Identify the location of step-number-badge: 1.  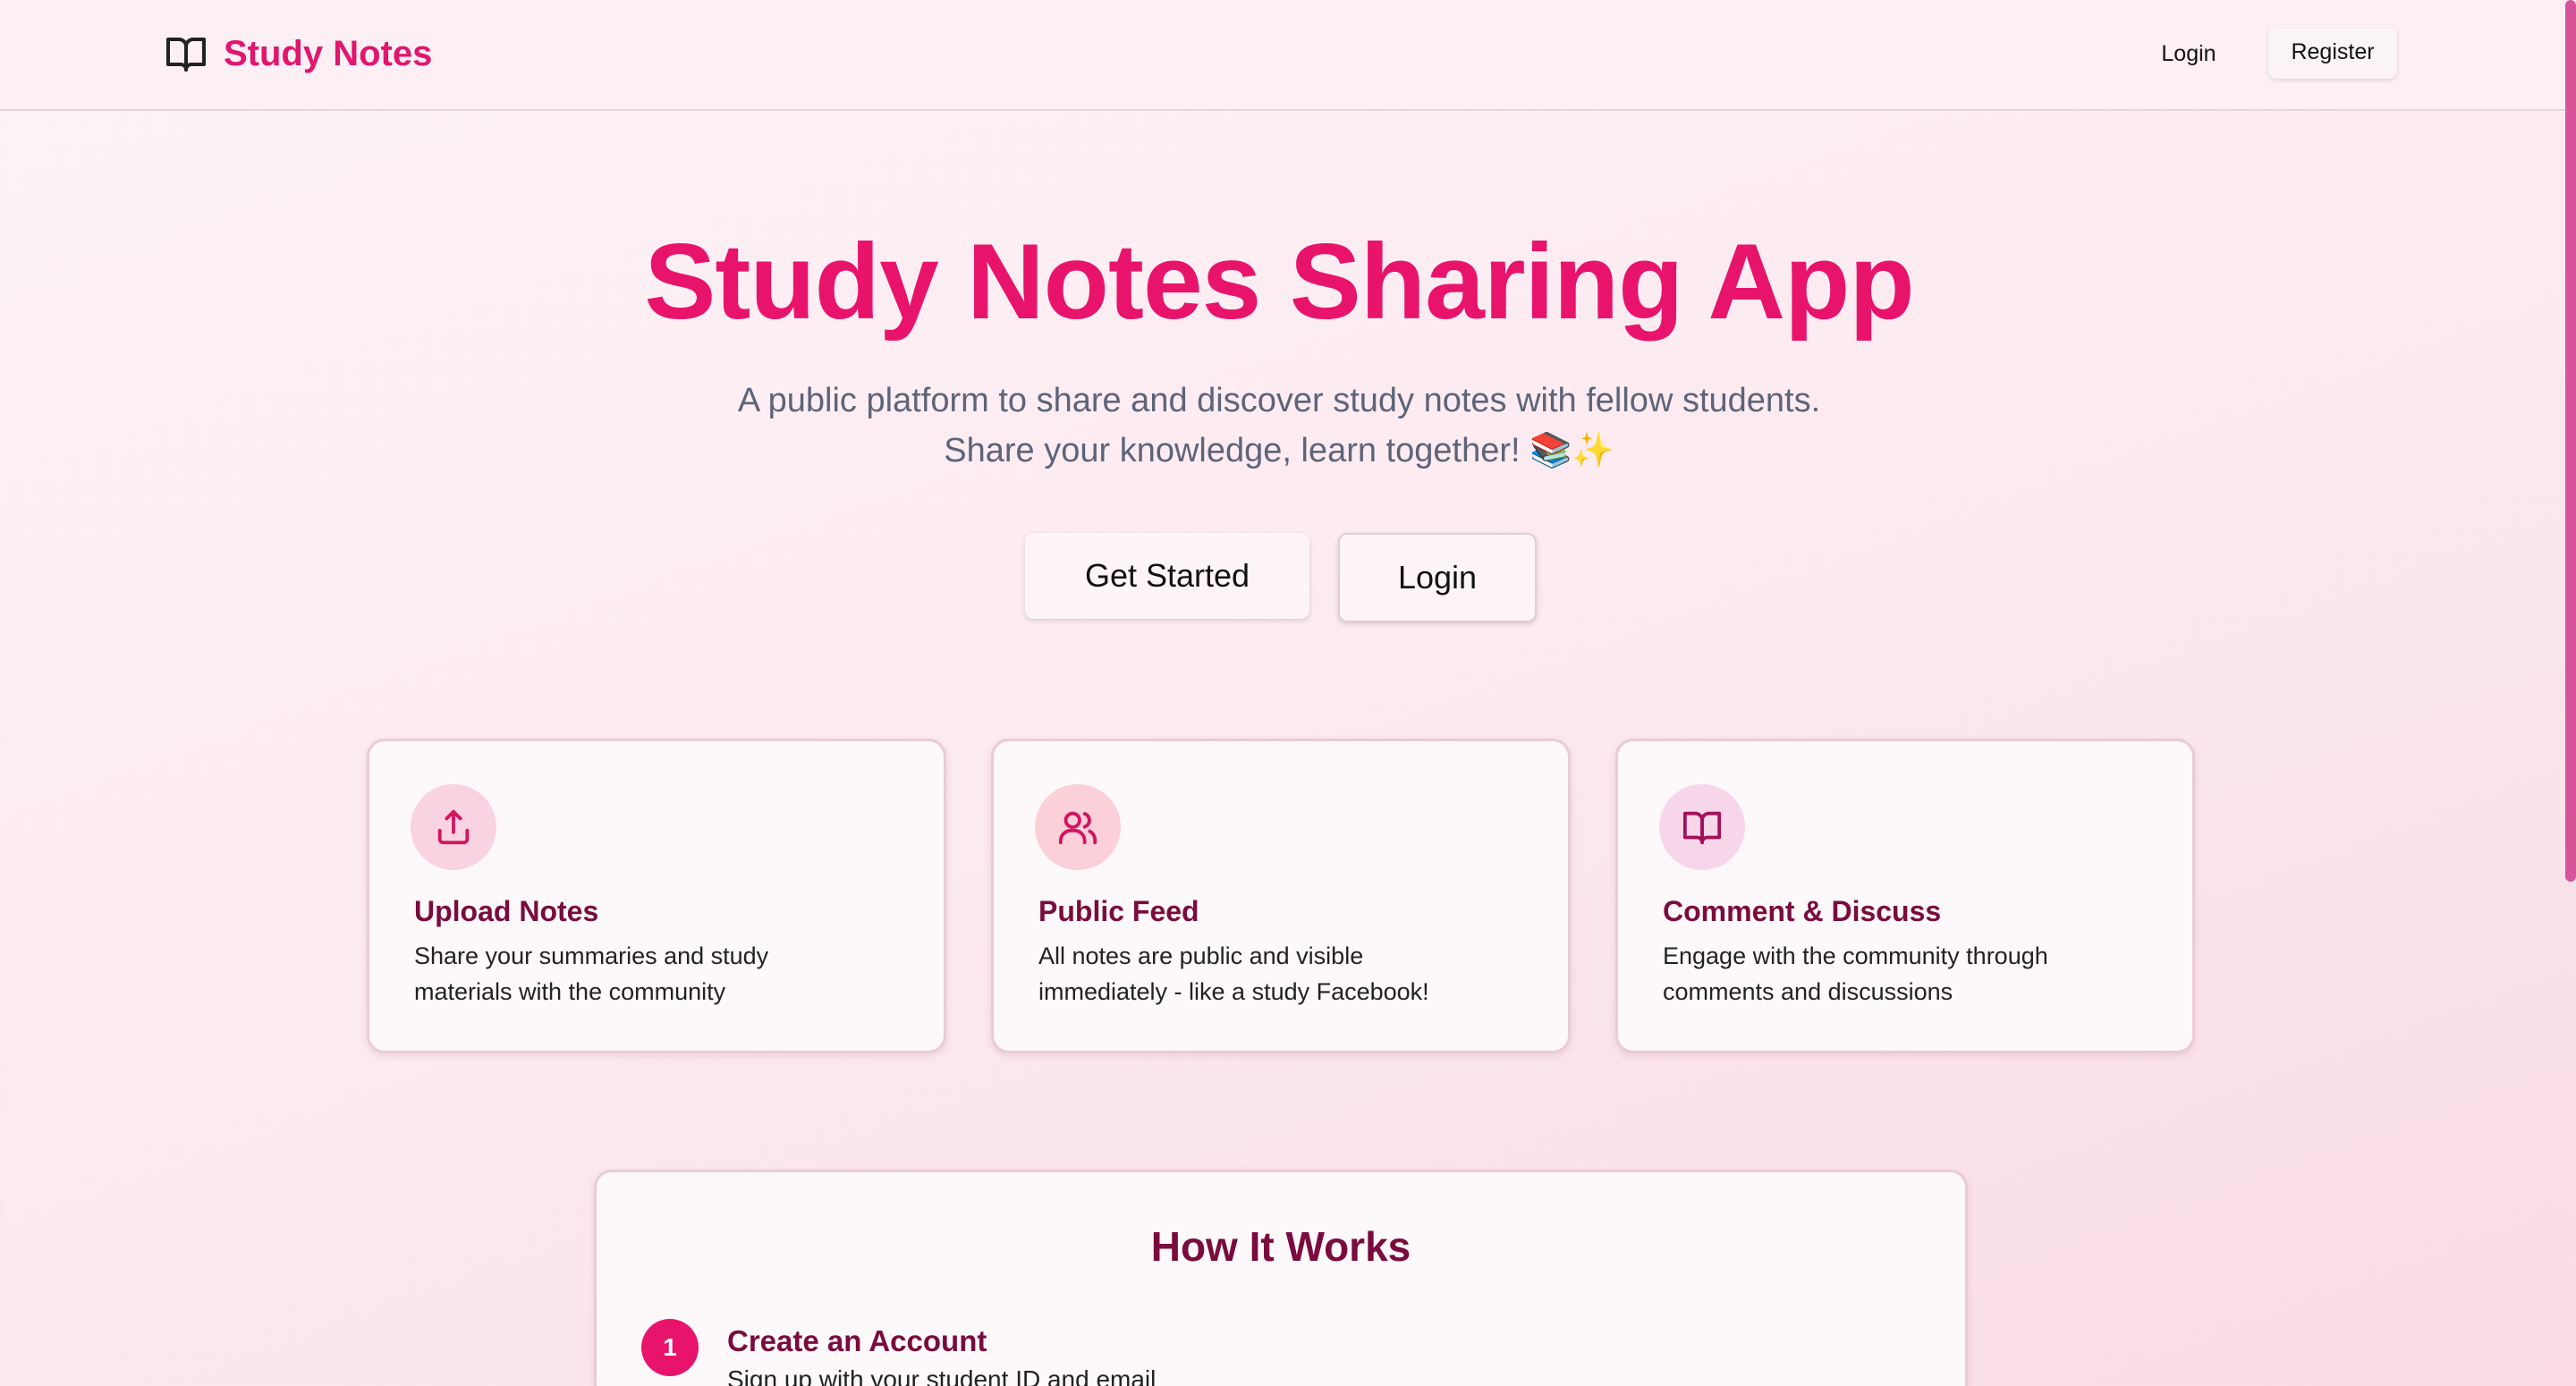
(670, 1347).